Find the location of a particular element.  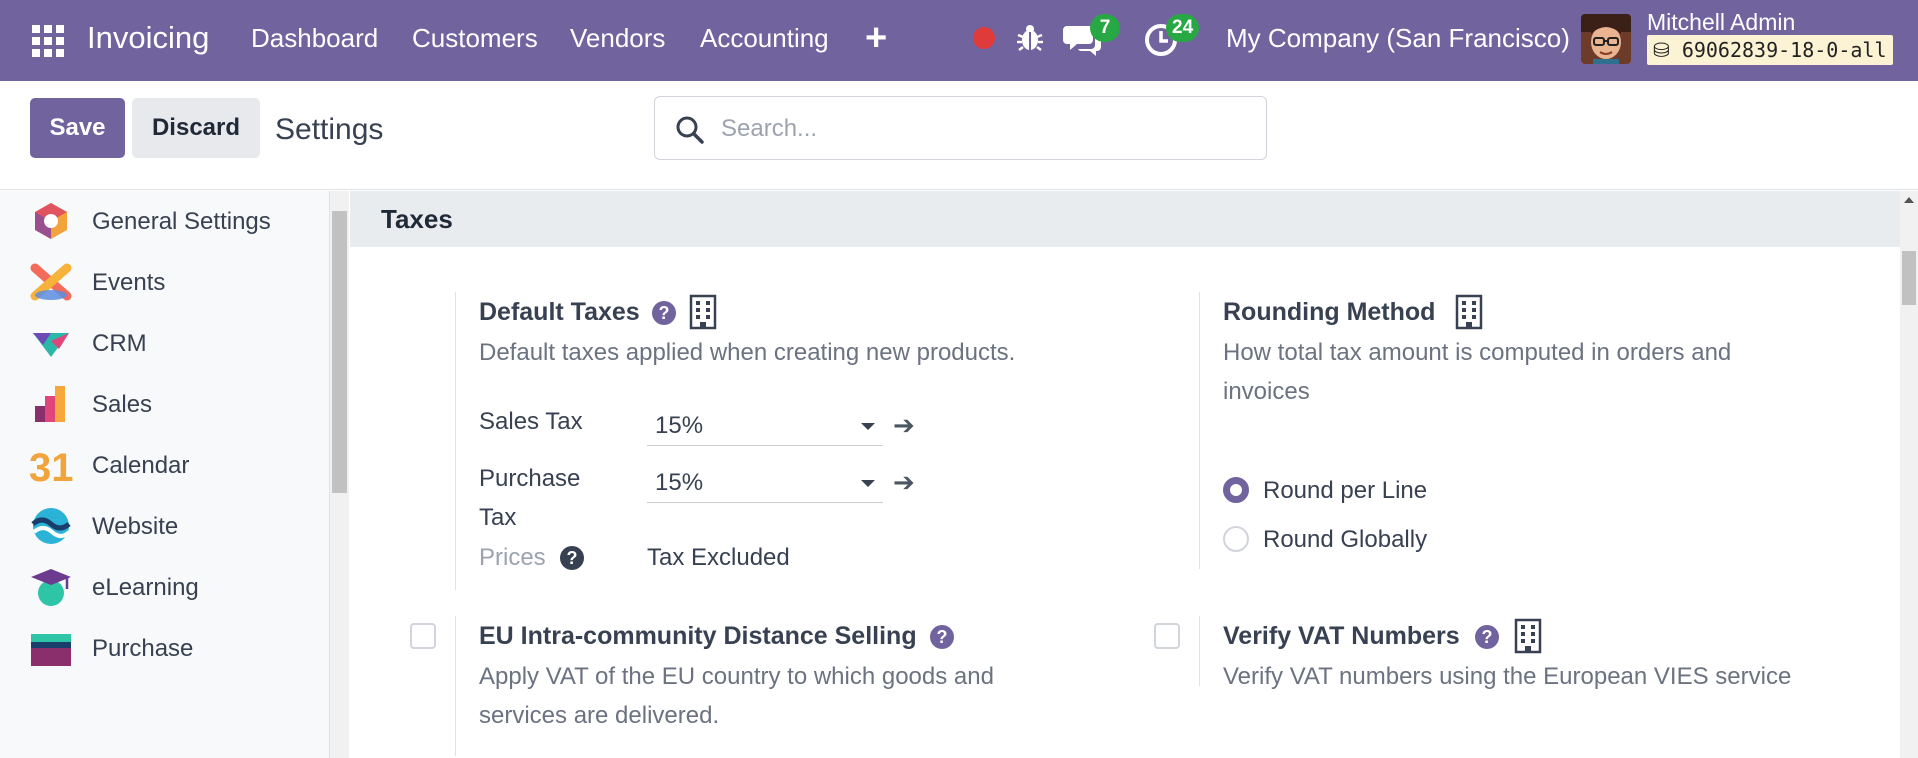

activities-count-badge: 24 is located at coordinates (1183, 28).